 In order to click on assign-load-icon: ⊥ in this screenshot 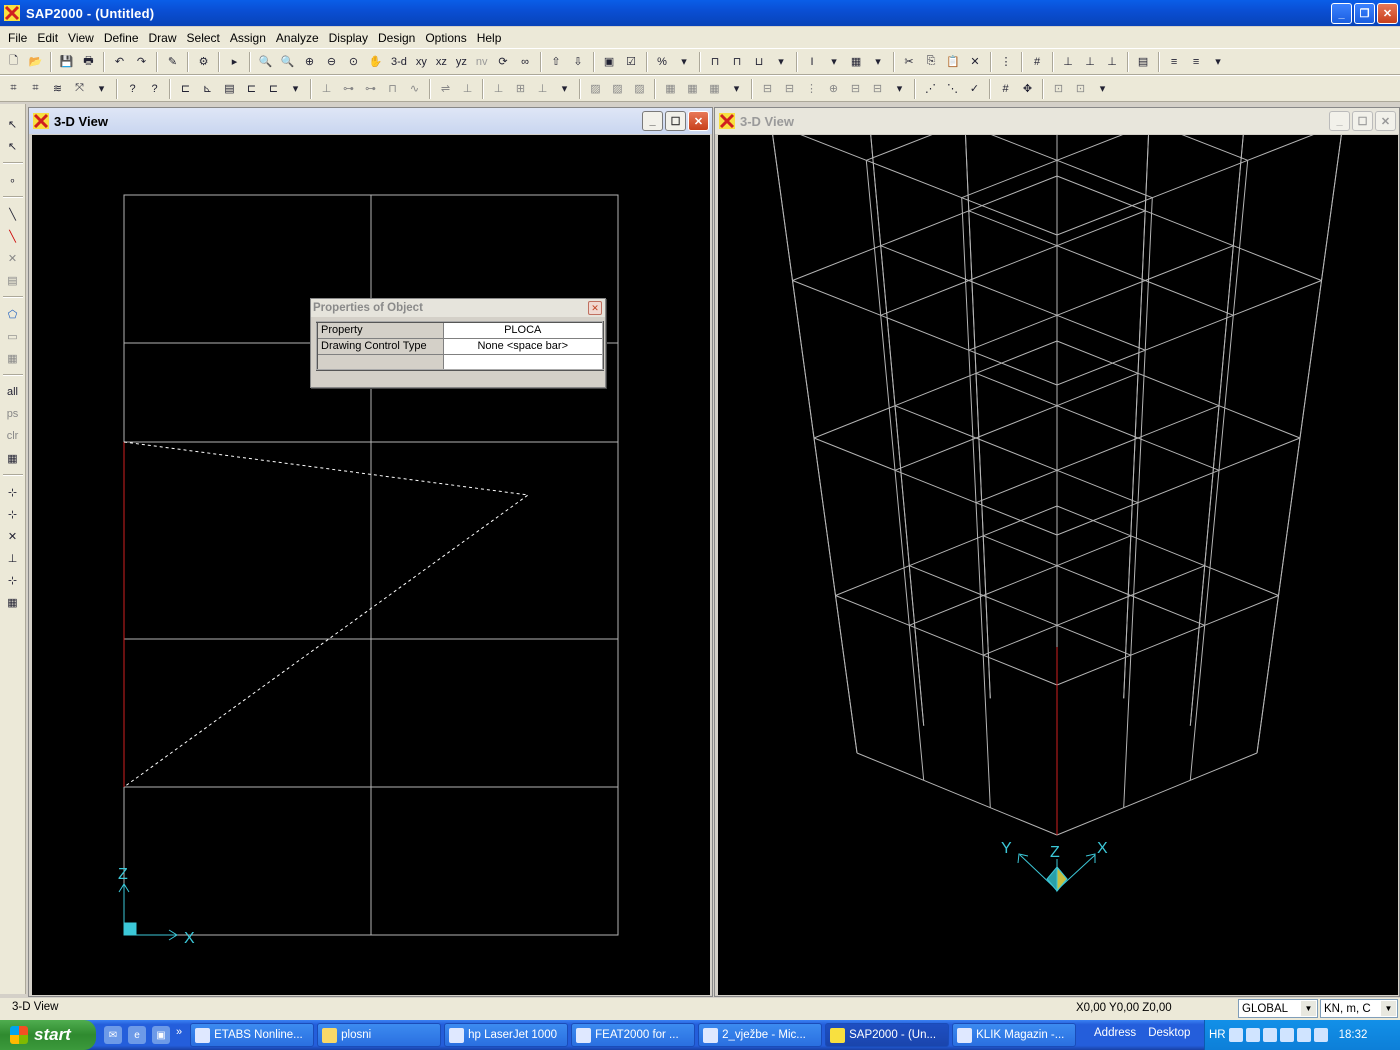, I will do `click(498, 88)`.